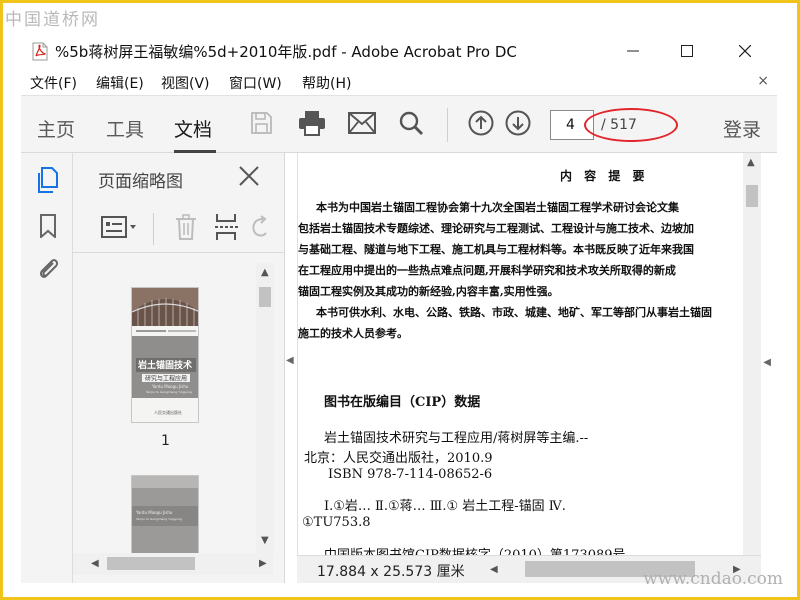  I want to click on cip-line: ISBN 978-7-114-08652-6, so click(410, 474).